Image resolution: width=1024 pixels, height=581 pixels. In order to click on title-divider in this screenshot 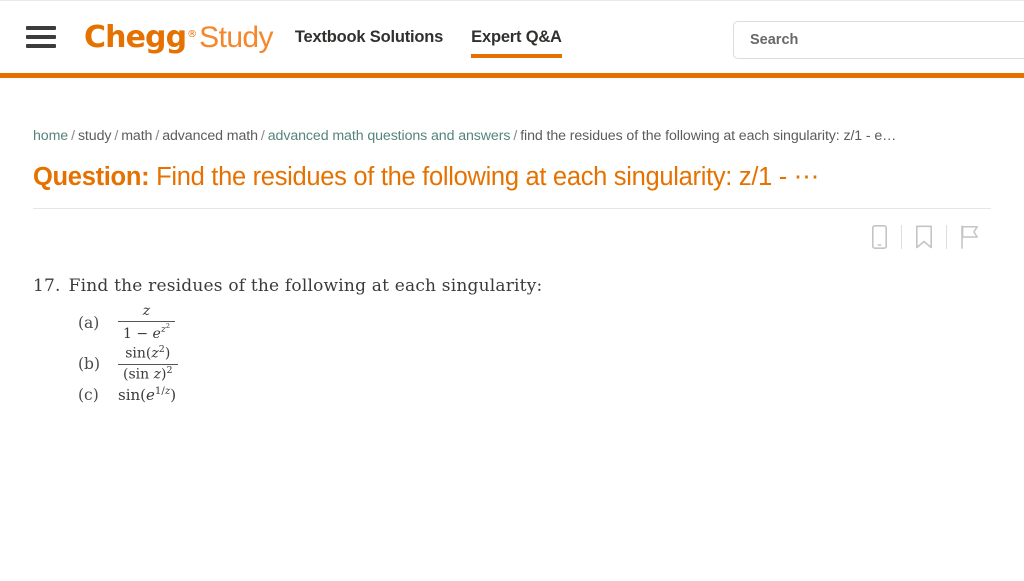, I will do `click(512, 208)`.